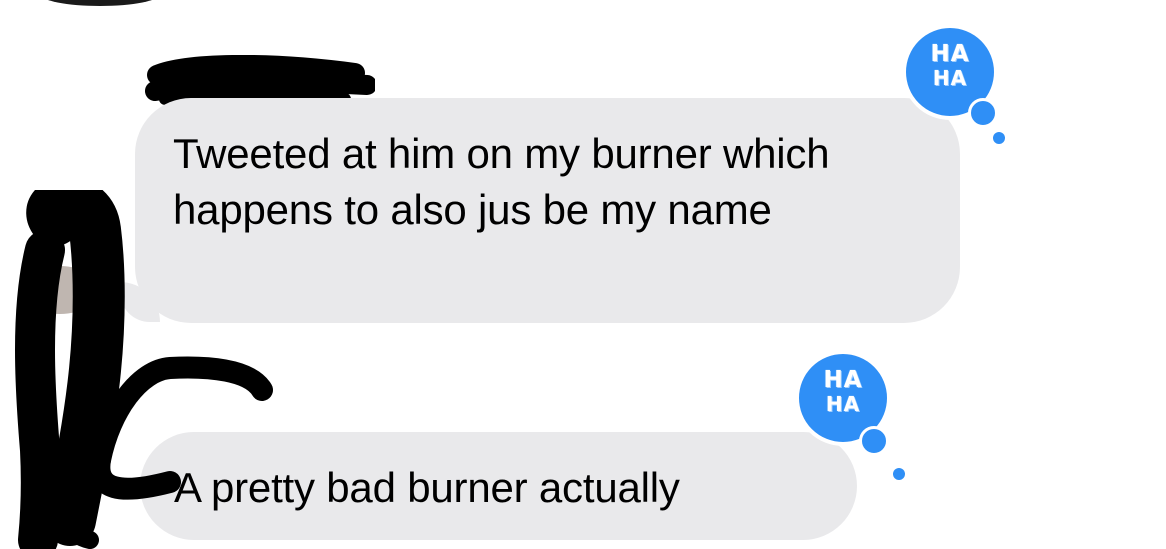  Describe the element at coordinates (427, 487) in the screenshot. I see `message-text: A pretty bad burner actually` at that location.